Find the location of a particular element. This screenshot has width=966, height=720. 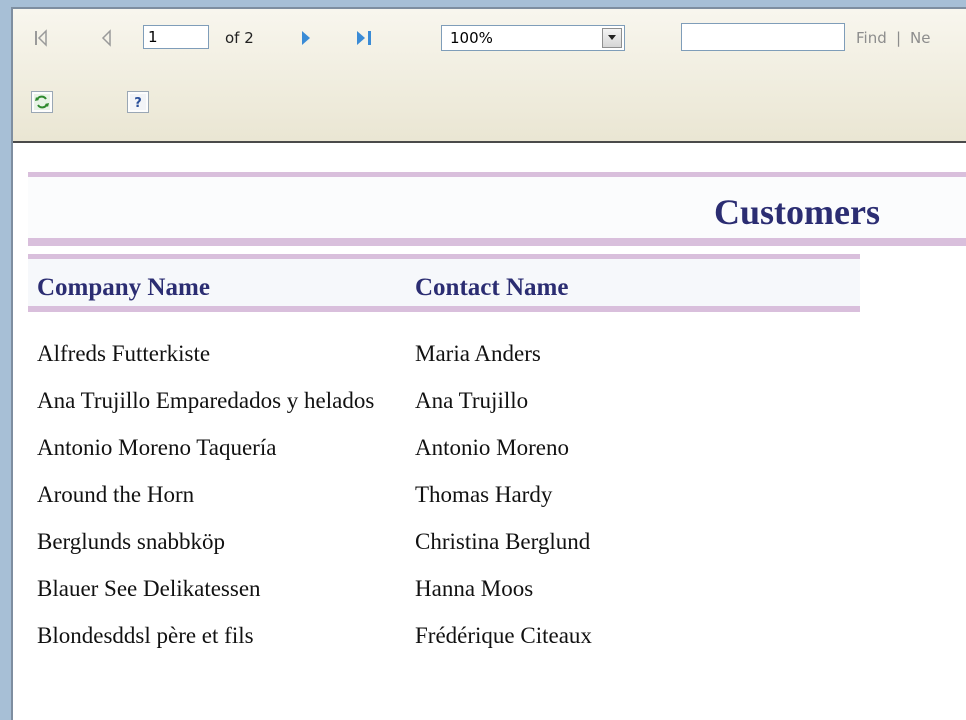

table-row: Alfreds Futterkiste Maria Anders is located at coordinates (437, 354).